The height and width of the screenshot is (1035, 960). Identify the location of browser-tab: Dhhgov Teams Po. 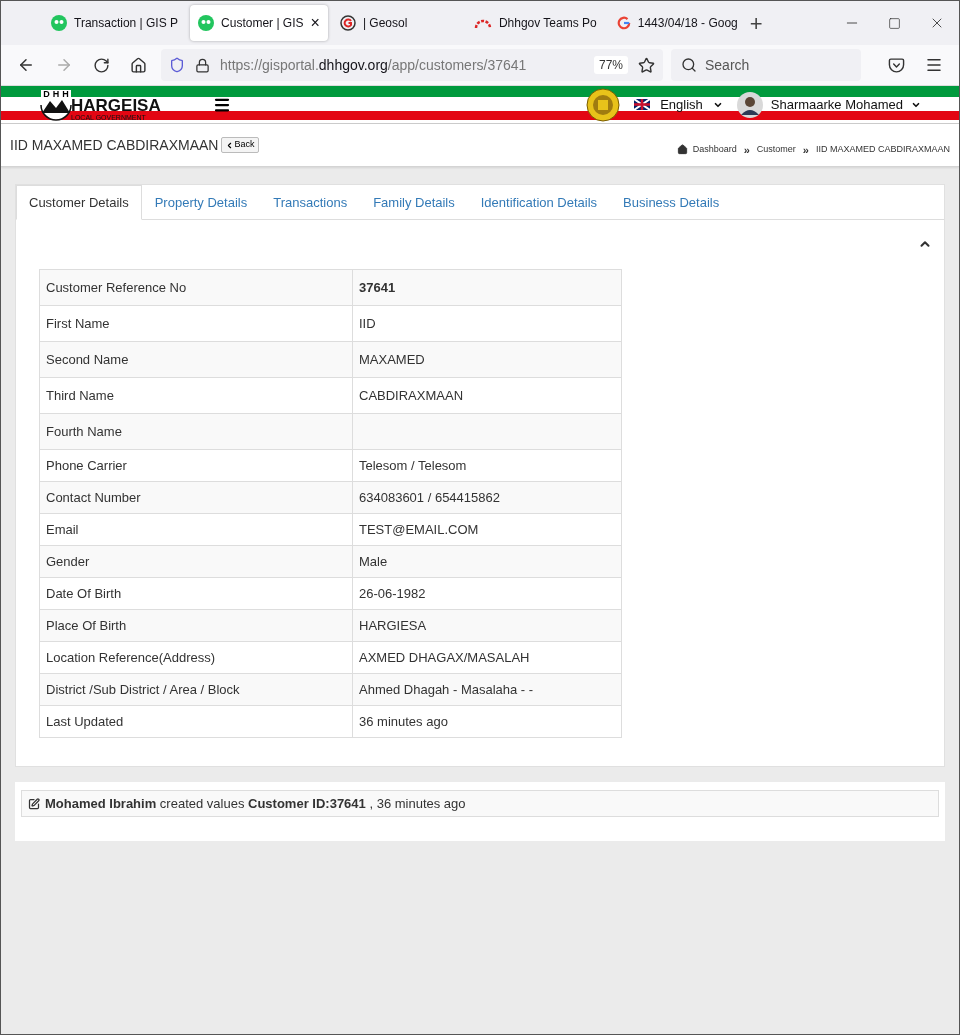
(535, 23).